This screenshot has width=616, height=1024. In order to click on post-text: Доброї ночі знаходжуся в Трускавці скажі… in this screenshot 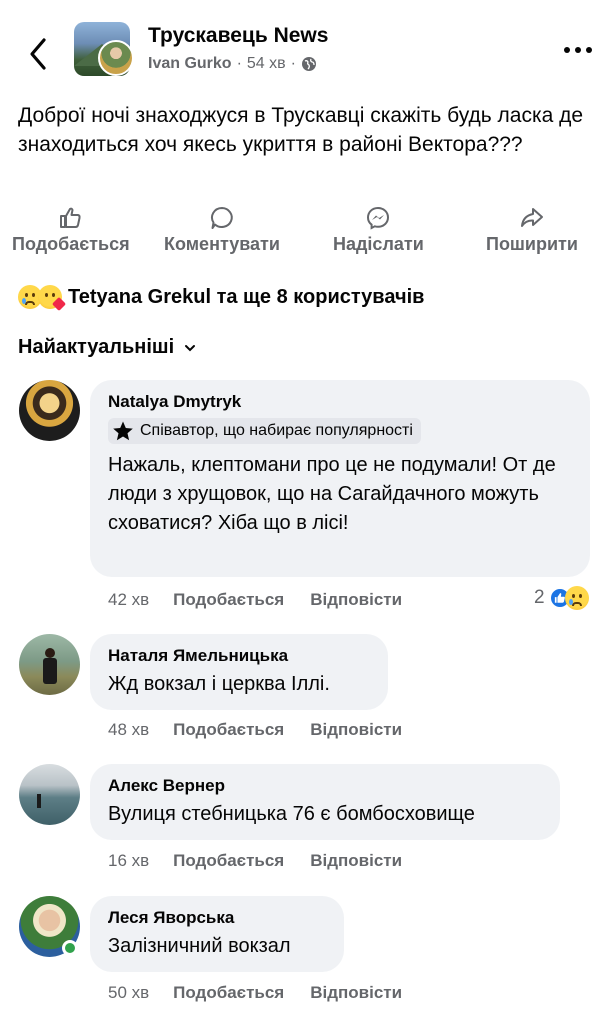, I will do `click(301, 130)`.